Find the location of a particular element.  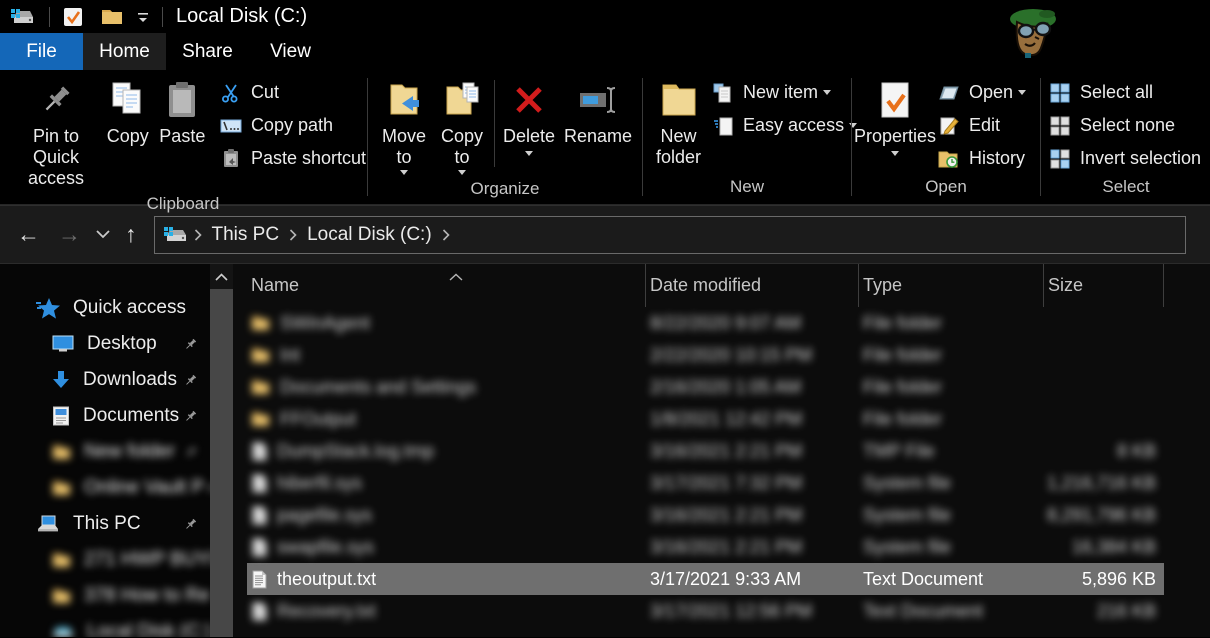

file-name: Int is located at coordinates (290, 354).